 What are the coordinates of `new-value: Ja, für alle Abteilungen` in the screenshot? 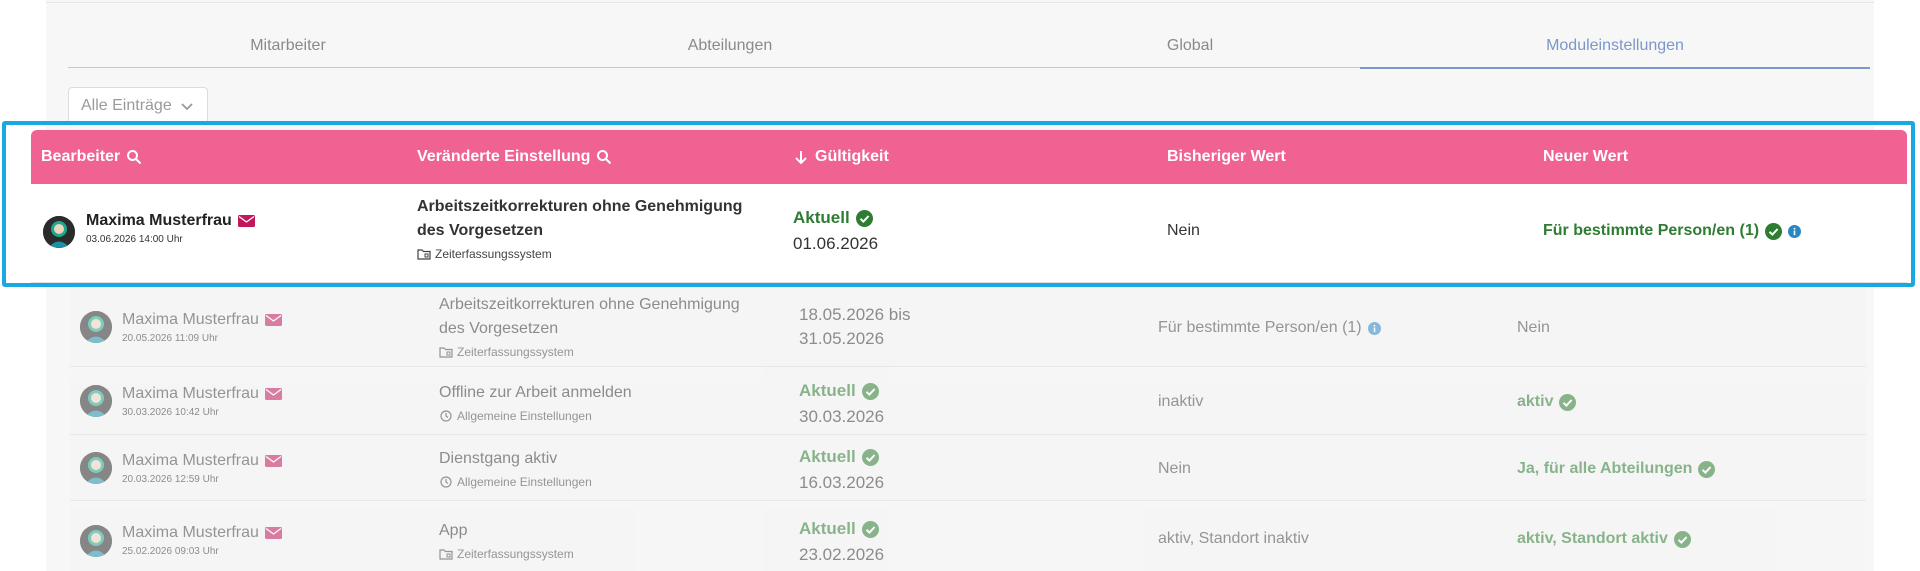 It's located at (1616, 469).